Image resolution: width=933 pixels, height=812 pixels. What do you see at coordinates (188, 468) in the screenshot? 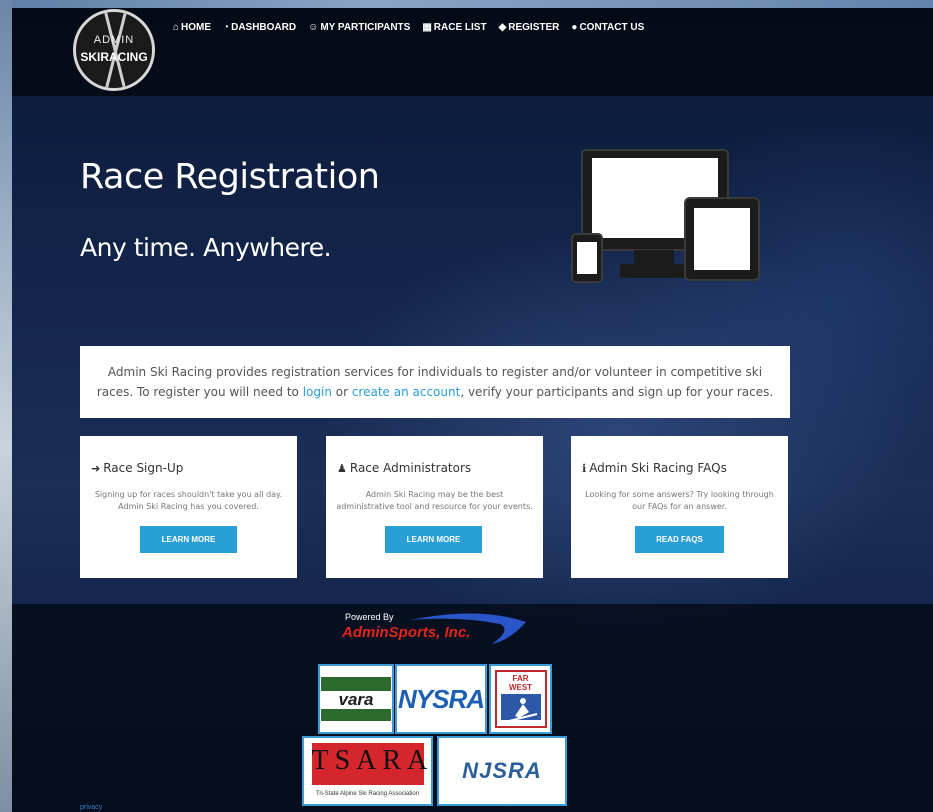
I see `card-title: ➜ Race Sign-Up` at bounding box center [188, 468].